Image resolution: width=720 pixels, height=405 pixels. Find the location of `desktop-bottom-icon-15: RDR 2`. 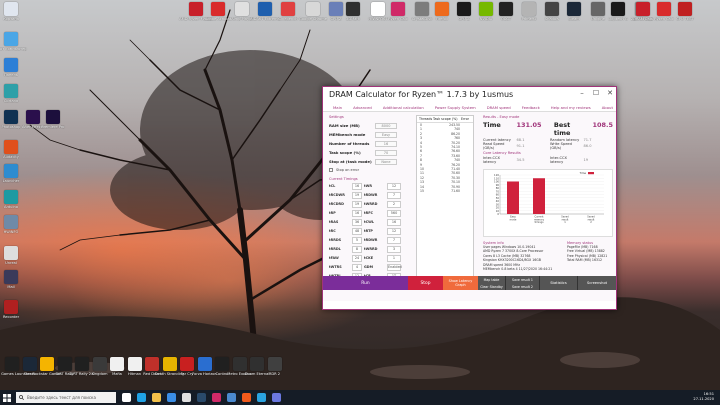

desktop-bottom-icon-15: RDR 2 is located at coordinates (275, 372).